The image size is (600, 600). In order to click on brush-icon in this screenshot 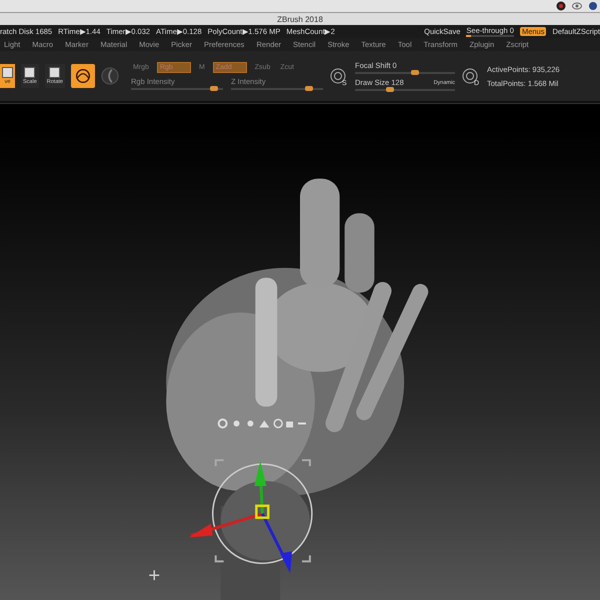, I will do `click(83, 76)`.